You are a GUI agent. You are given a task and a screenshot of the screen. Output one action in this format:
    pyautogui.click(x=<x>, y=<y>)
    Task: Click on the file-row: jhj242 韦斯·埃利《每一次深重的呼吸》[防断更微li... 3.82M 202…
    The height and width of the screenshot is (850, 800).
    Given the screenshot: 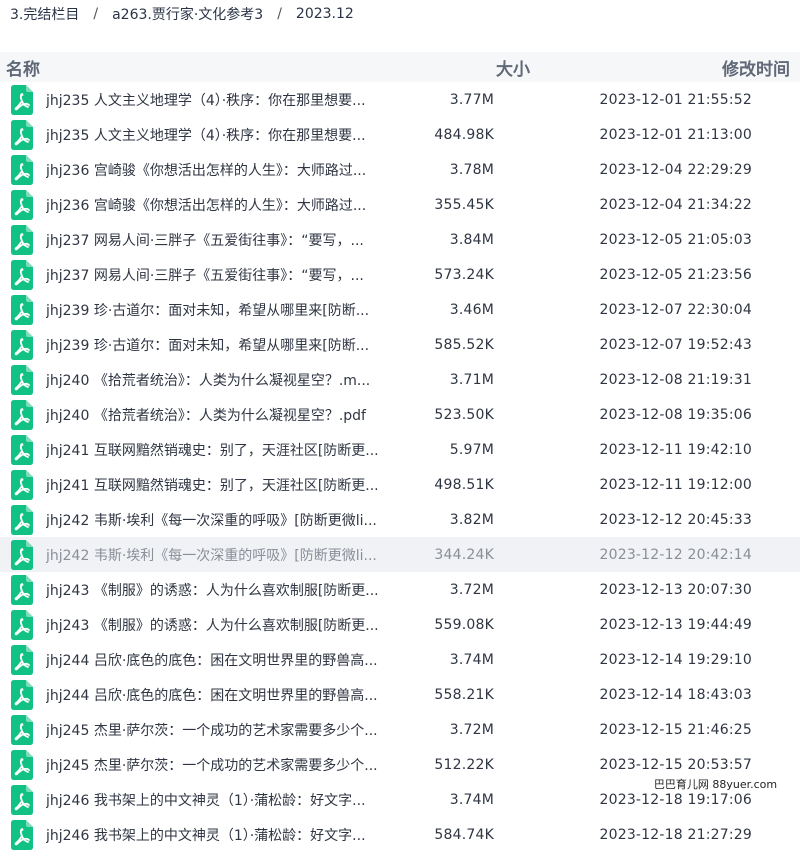 What is the action you would take?
    pyautogui.click(x=400, y=519)
    